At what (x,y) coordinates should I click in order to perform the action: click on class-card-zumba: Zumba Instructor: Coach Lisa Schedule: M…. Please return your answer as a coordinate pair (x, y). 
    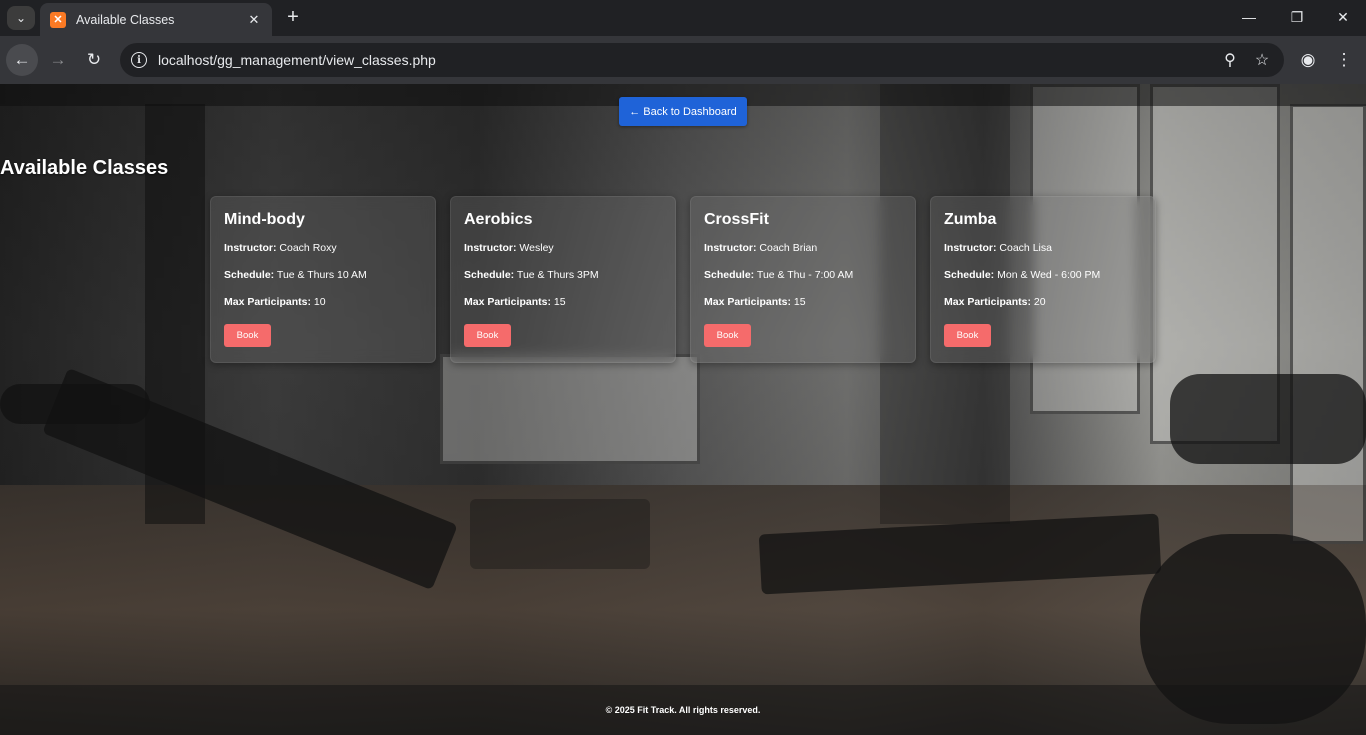
    Looking at the image, I should click on (1043, 279).